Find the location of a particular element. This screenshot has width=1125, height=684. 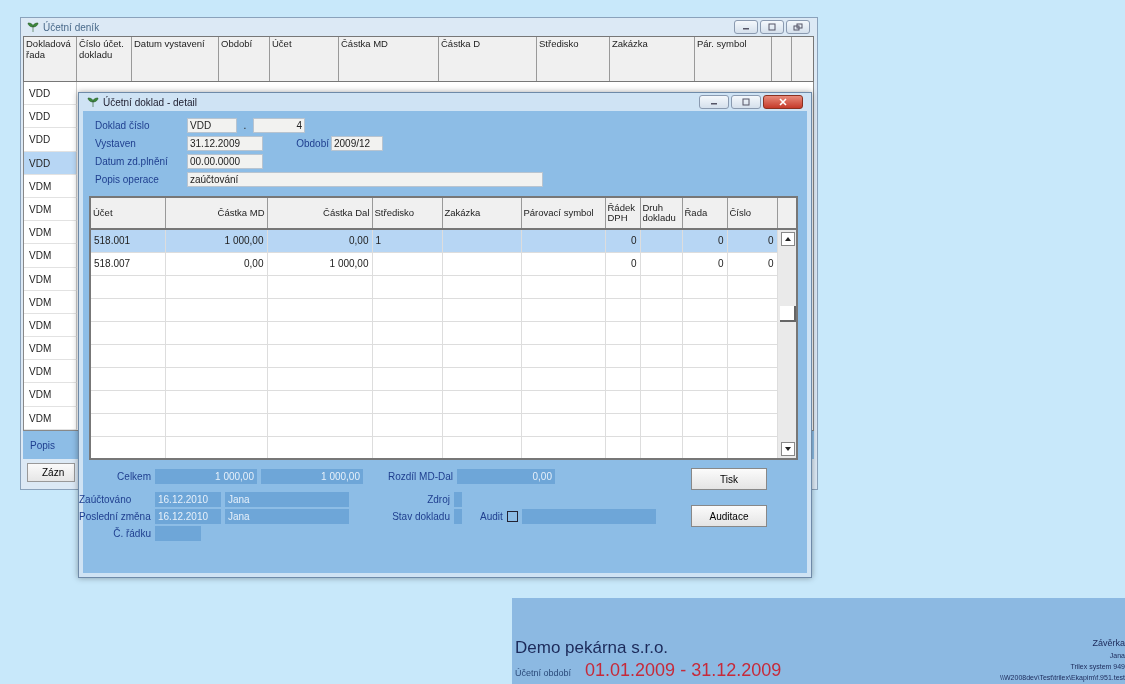

restore-button is located at coordinates (798, 27).